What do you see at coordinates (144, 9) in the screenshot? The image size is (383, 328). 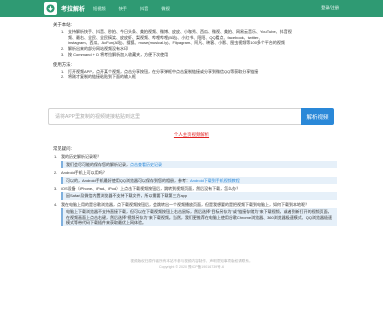 I see `nav-item-douyin: 抖音` at bounding box center [144, 9].